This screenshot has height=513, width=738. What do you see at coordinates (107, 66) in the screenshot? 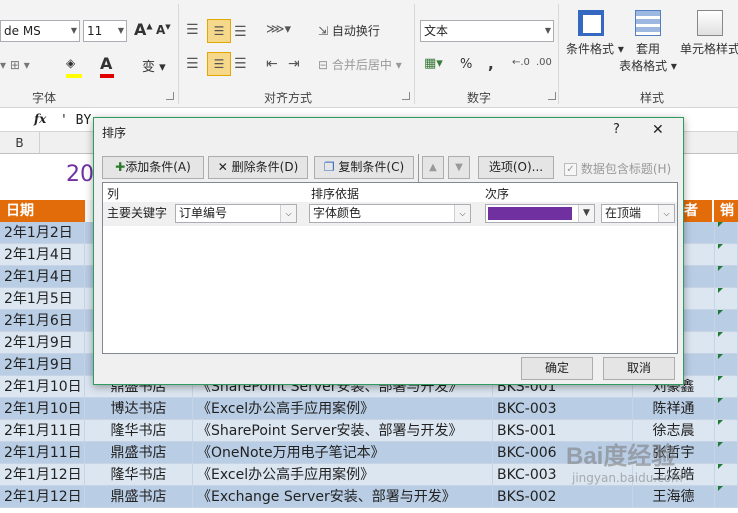
I see `font-color-button: A` at bounding box center [107, 66].